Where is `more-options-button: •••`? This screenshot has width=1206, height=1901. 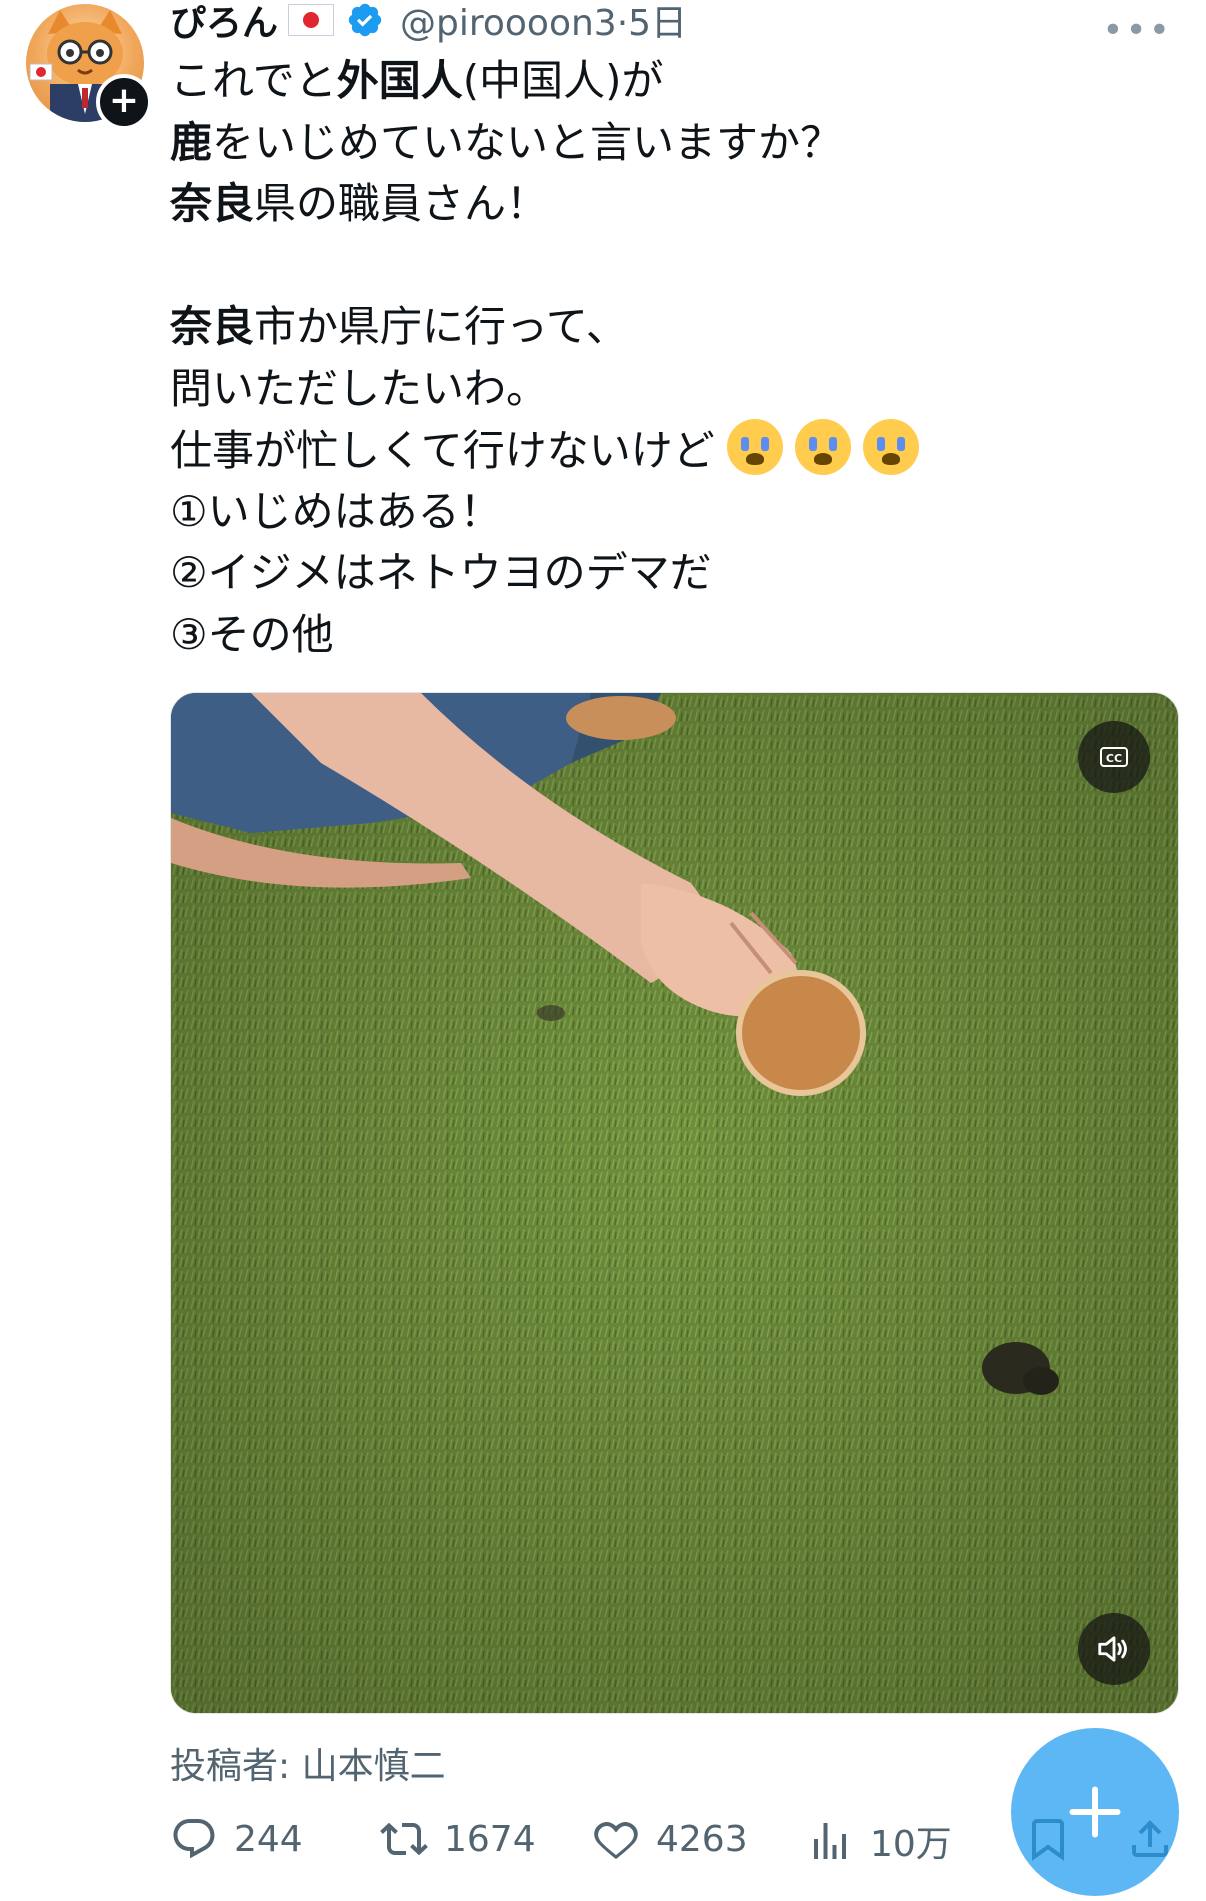 more-options-button: ••• is located at coordinates (1137, 30).